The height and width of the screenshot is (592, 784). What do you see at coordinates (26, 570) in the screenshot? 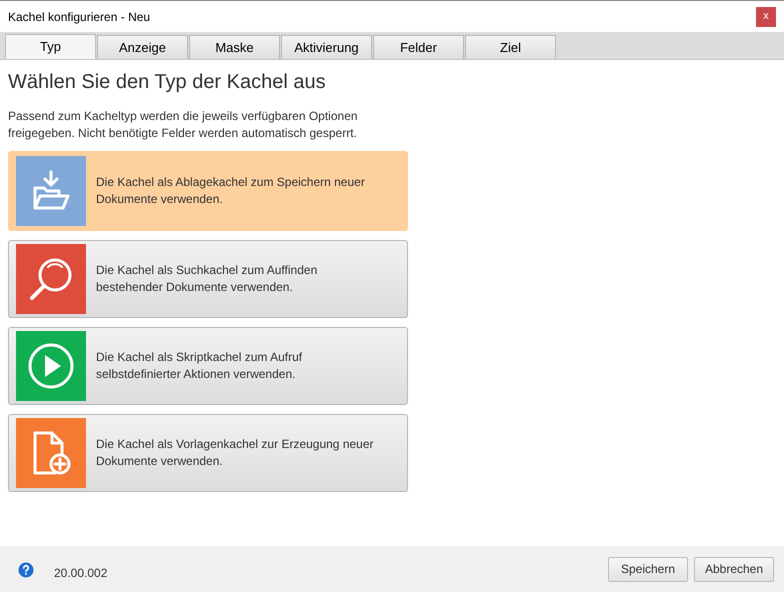
I see `help-icon` at bounding box center [26, 570].